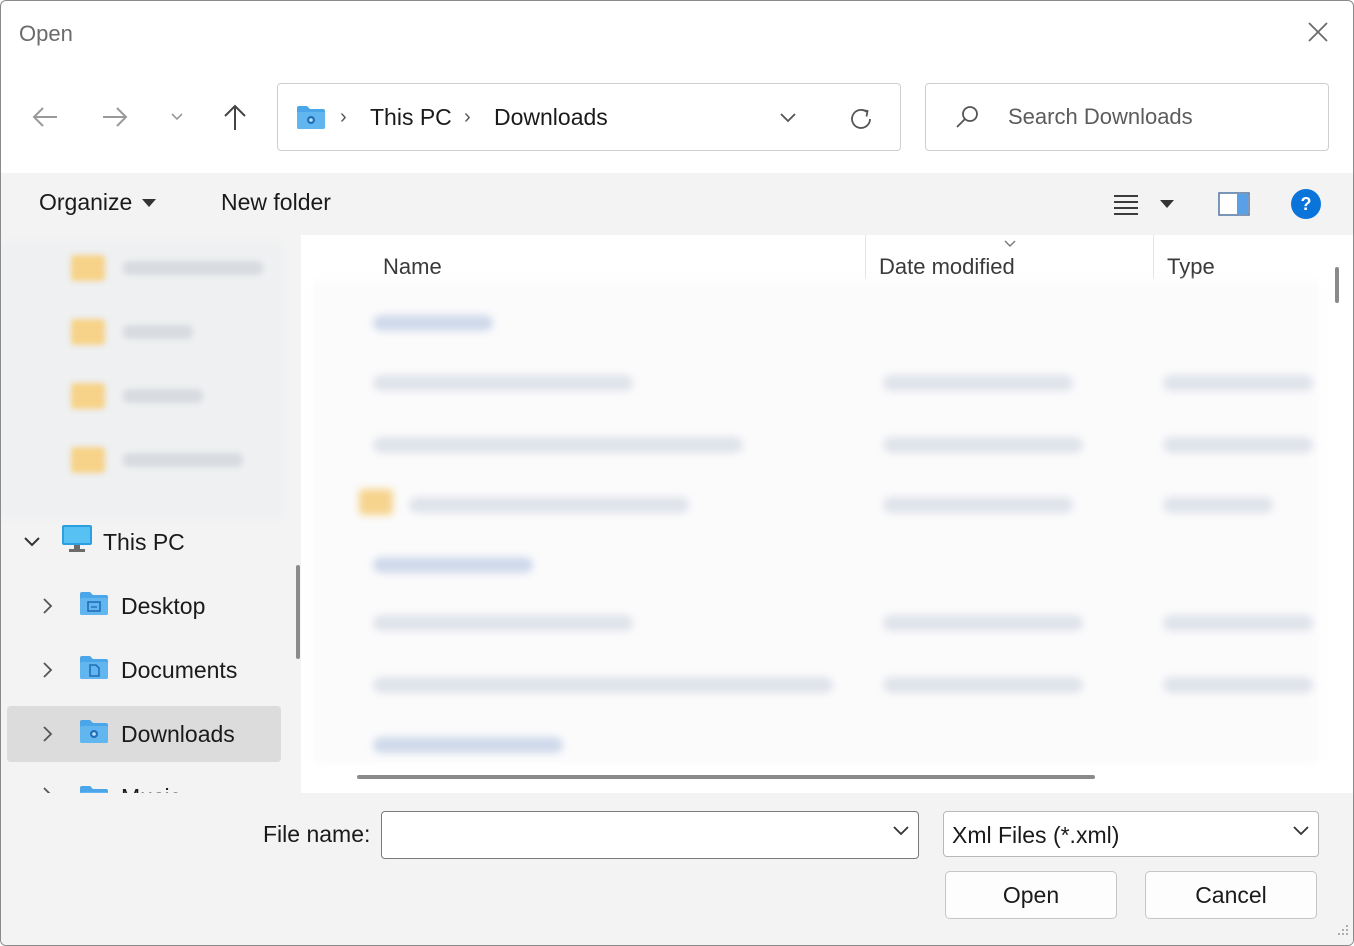 The height and width of the screenshot is (946, 1354). Describe the element at coordinates (947, 266) in the screenshot. I see `column-header-label: Date modified` at that location.